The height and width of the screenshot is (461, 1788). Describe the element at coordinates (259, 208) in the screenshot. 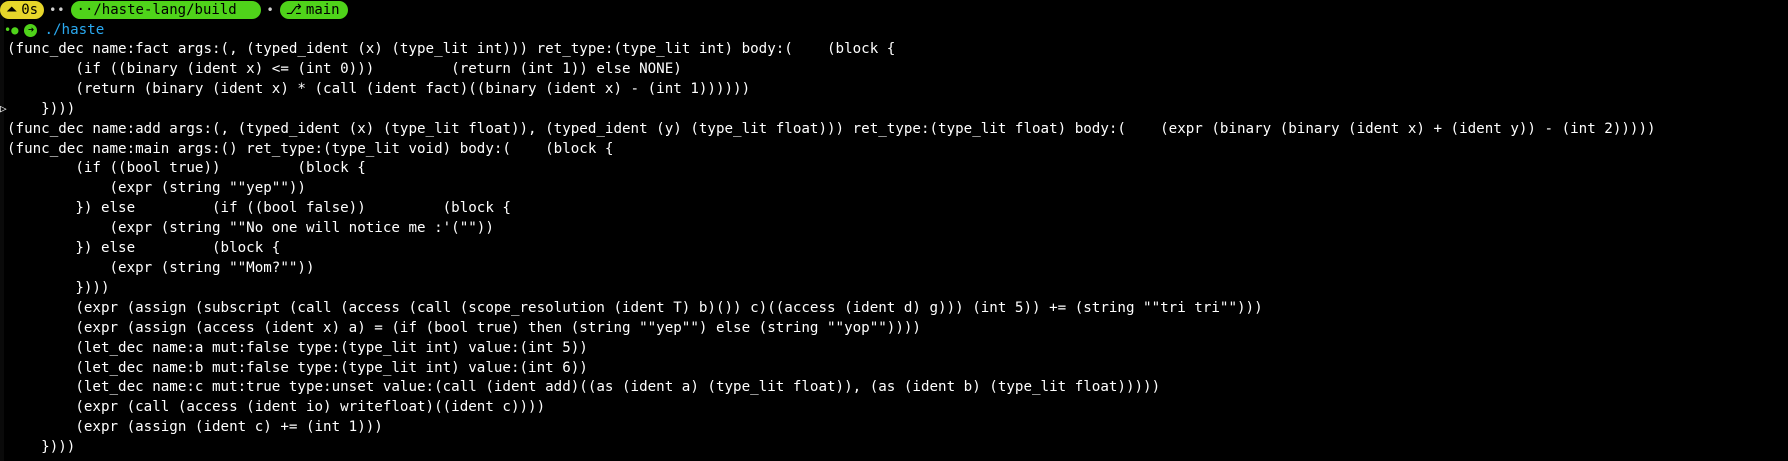

I see `output-line: }) else (if ((bool false)) (block {` at that location.